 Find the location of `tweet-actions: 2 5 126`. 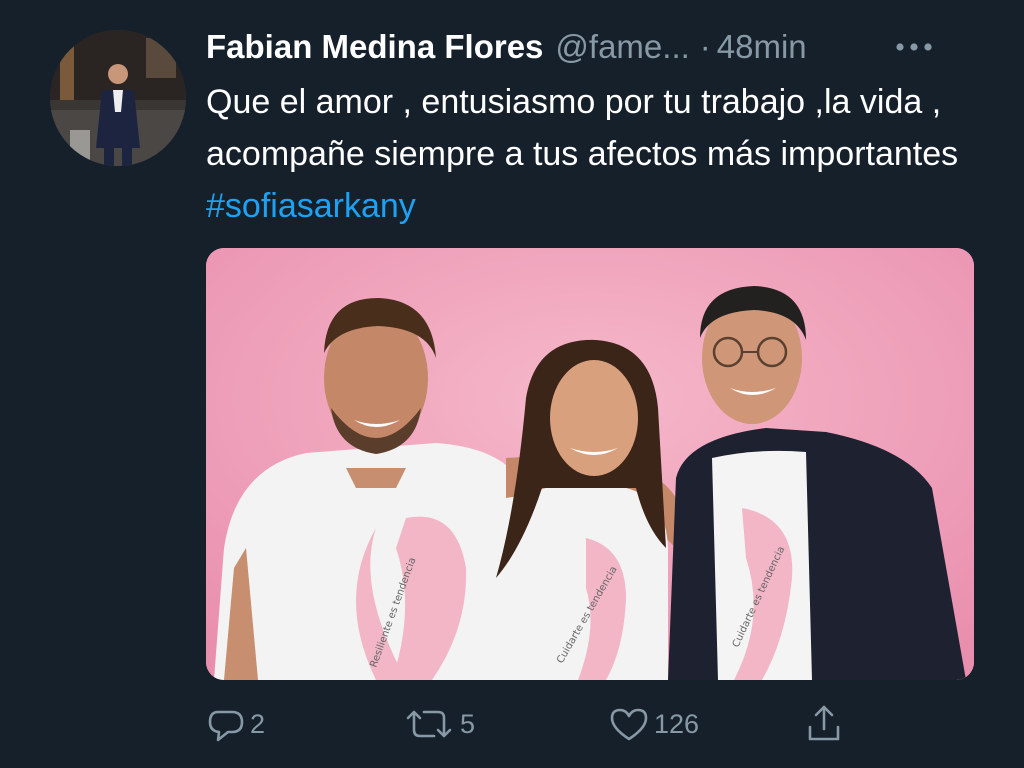

tweet-actions: 2 5 126 is located at coordinates (596, 724).